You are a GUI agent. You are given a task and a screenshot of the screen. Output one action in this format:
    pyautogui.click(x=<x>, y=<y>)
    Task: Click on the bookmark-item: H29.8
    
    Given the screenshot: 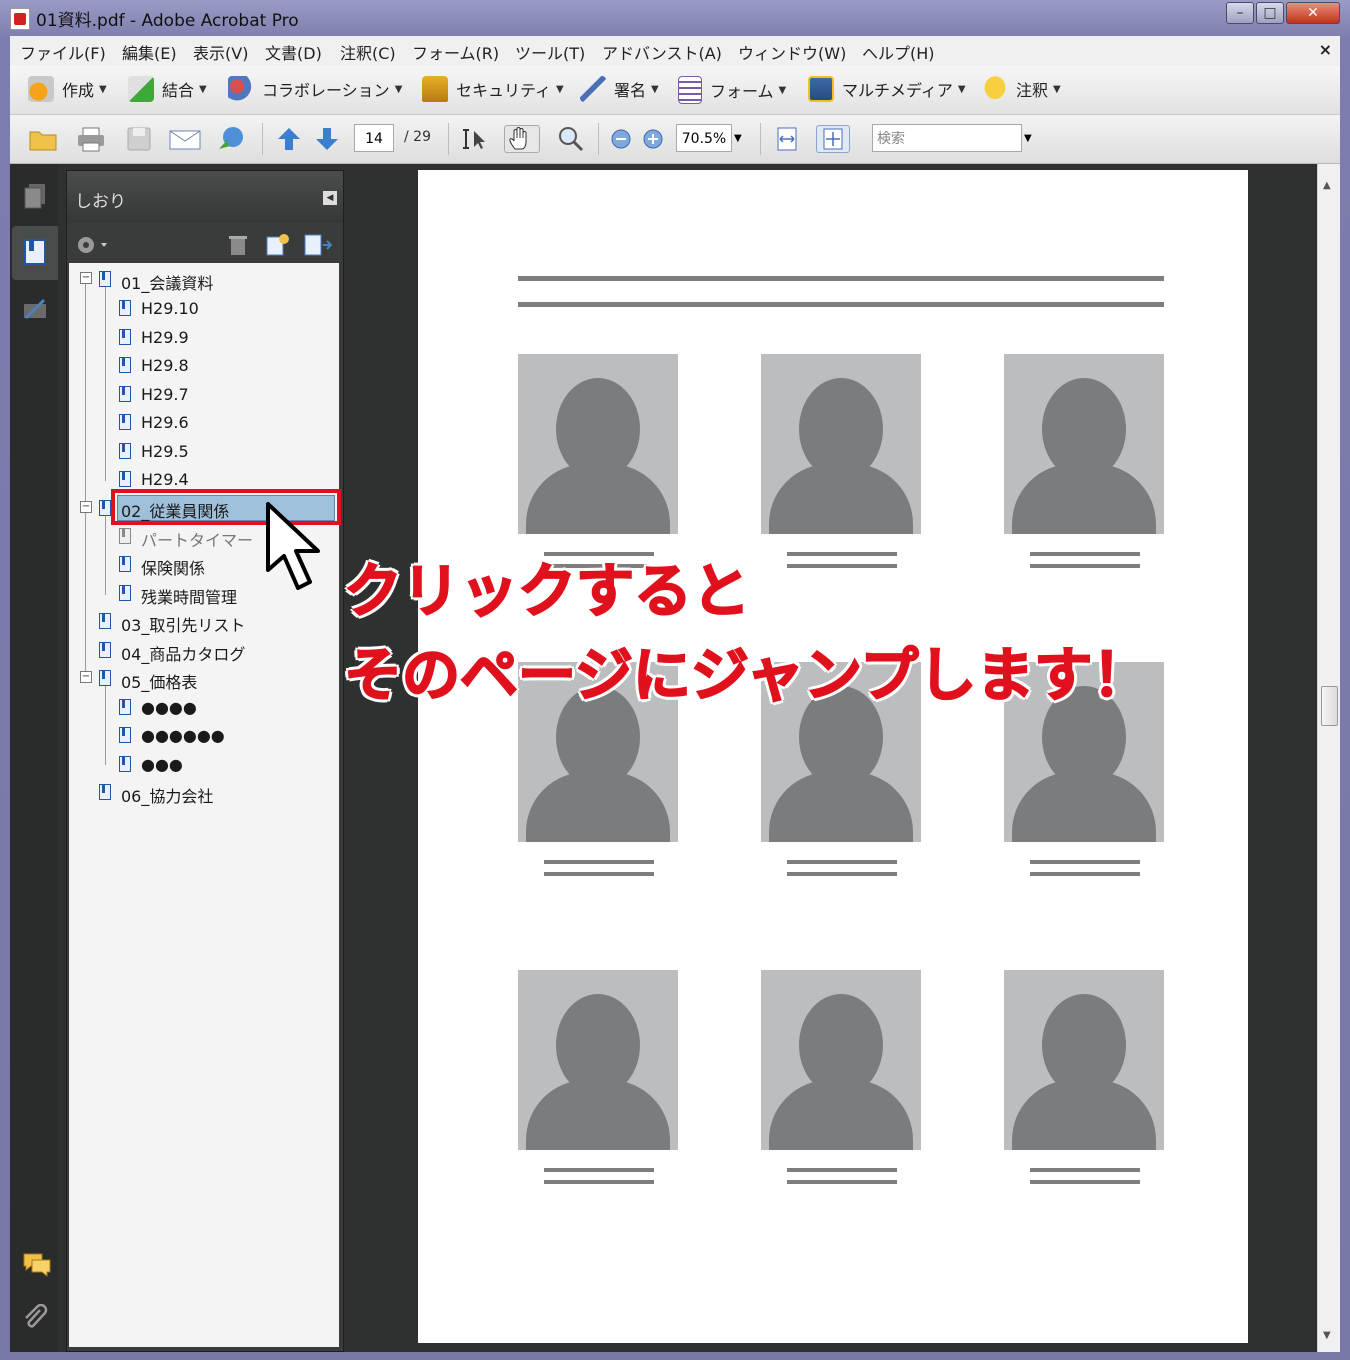 What is the action you would take?
    pyautogui.click(x=165, y=365)
    